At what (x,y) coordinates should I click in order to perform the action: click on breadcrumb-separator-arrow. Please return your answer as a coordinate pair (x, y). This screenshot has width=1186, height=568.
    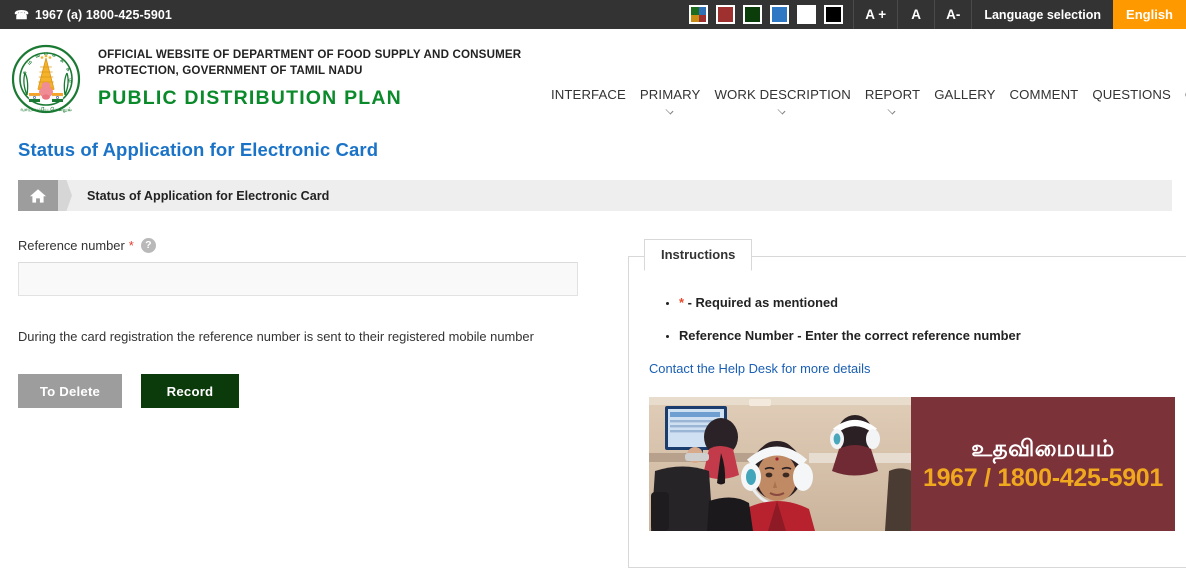
    Looking at the image, I should click on (65, 195).